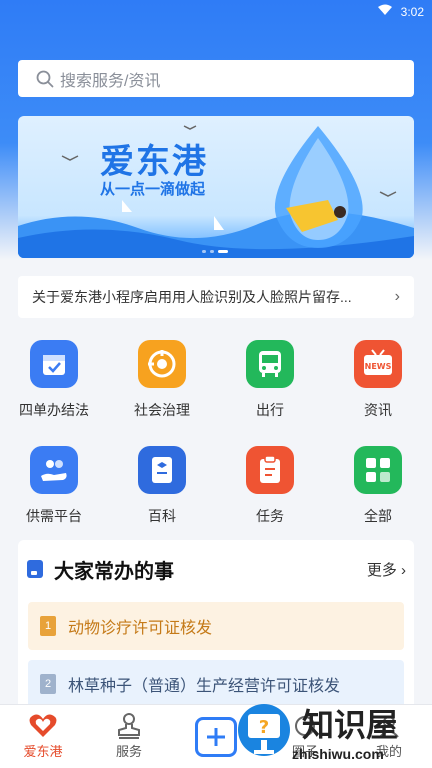  Describe the element at coordinates (54, 364) in the screenshot. I see `calendar-check-icon` at that location.